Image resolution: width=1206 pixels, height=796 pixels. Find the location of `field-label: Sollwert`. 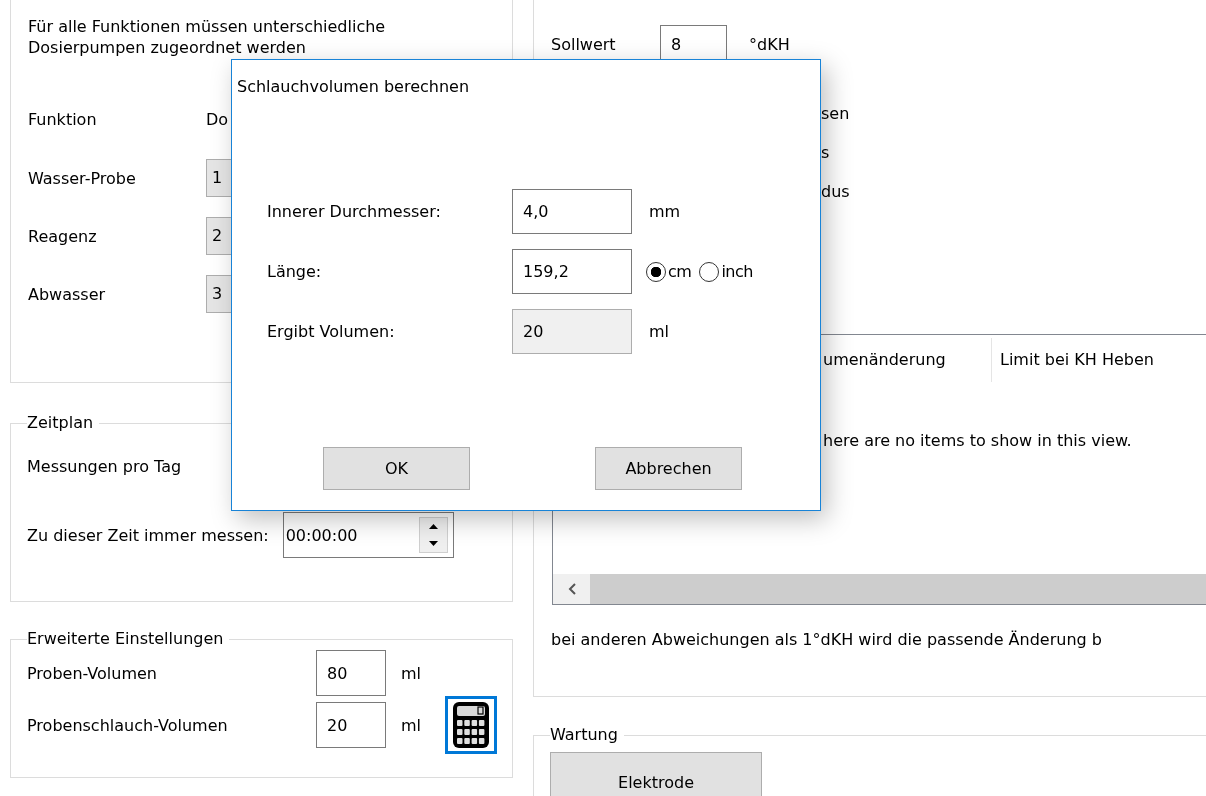

field-label: Sollwert is located at coordinates (584, 44).